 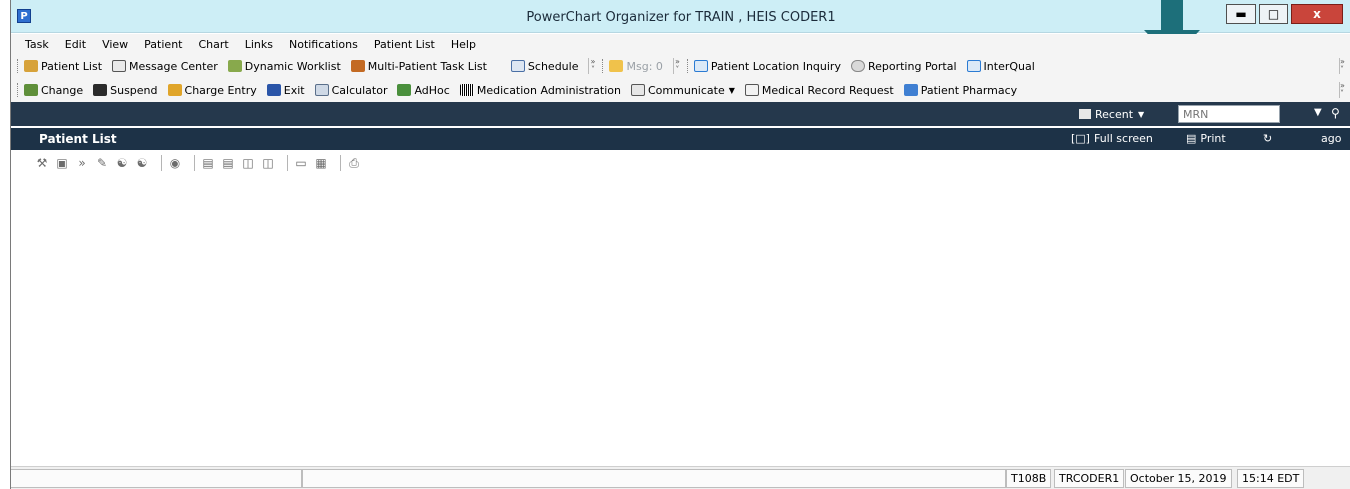 I want to click on clipboard-icon: ▤, so click(x=228, y=163).